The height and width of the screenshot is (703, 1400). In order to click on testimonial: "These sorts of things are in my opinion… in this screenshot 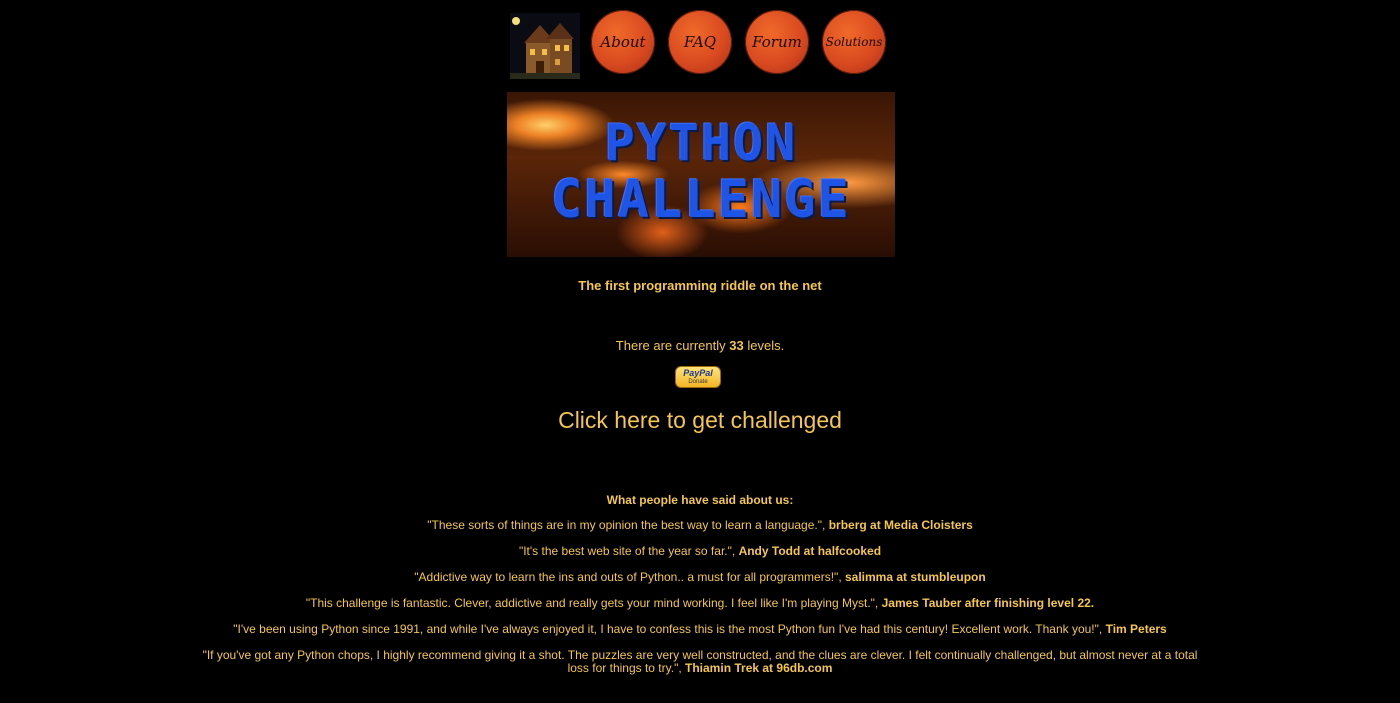, I will do `click(700, 525)`.